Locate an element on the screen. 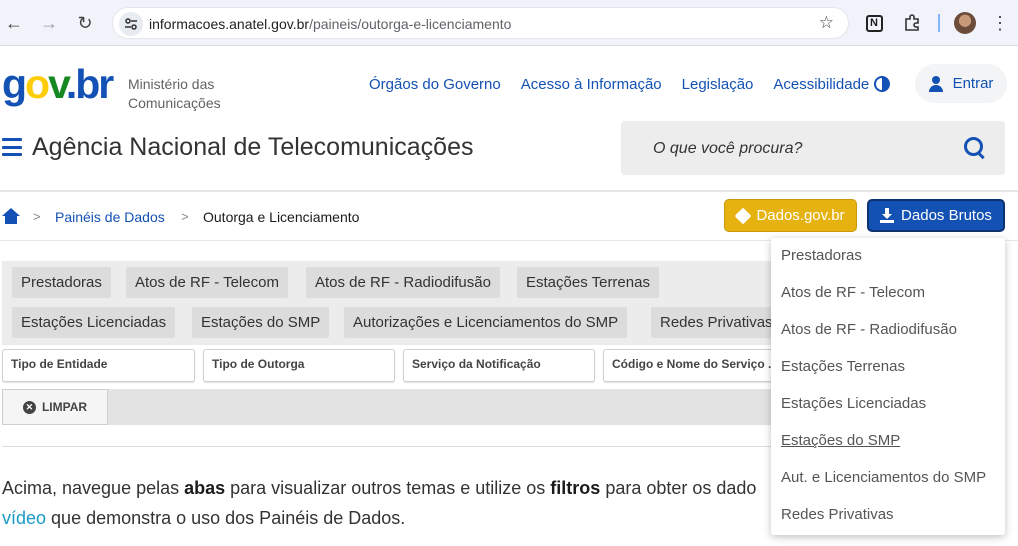 Image resolution: width=1018 pixels, height=546 pixels. govbr-logo: gov.br is located at coordinates (58, 84).